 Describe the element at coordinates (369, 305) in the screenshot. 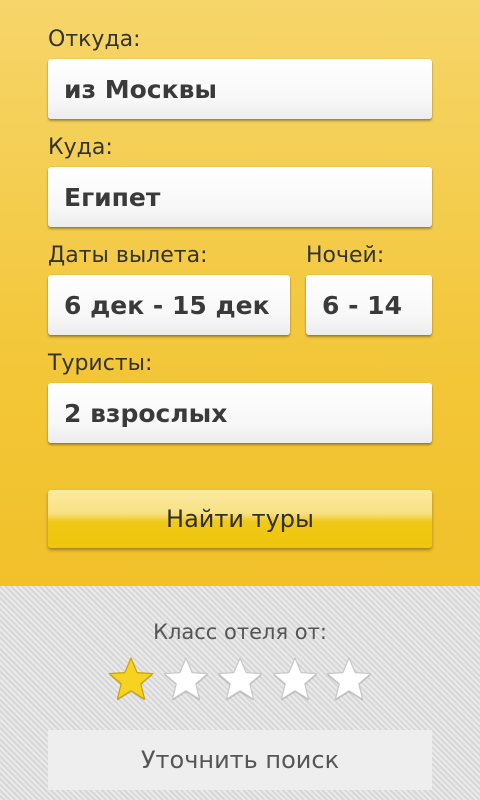

I see `nights-field: 6 - 14` at that location.